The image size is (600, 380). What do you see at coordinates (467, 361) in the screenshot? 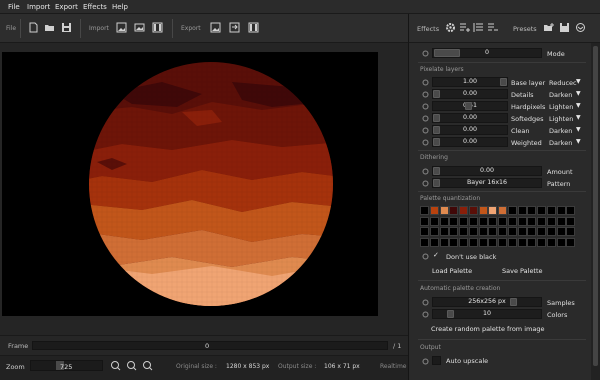
I see `auto-upscale-label: Auto upscale` at bounding box center [467, 361].